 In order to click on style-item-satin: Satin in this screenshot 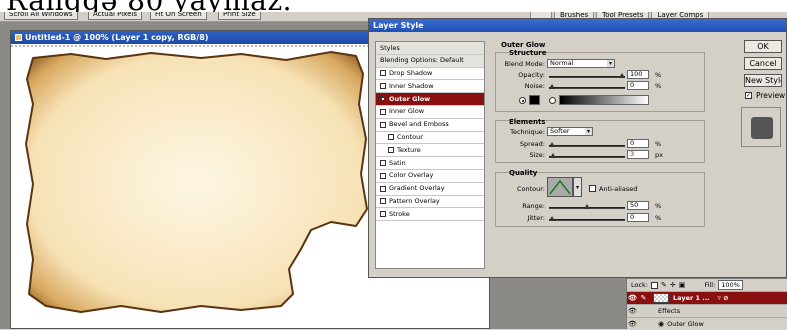, I will do `click(430, 163)`.